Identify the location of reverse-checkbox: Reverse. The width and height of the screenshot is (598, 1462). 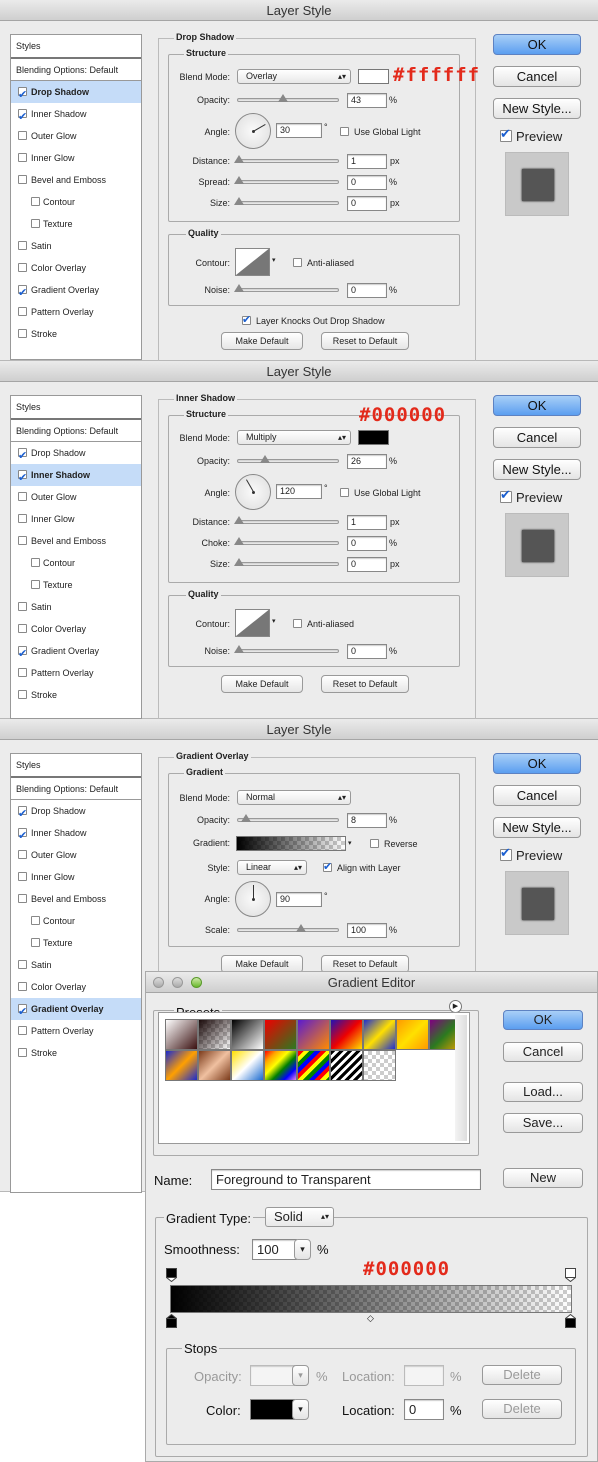
(394, 844).